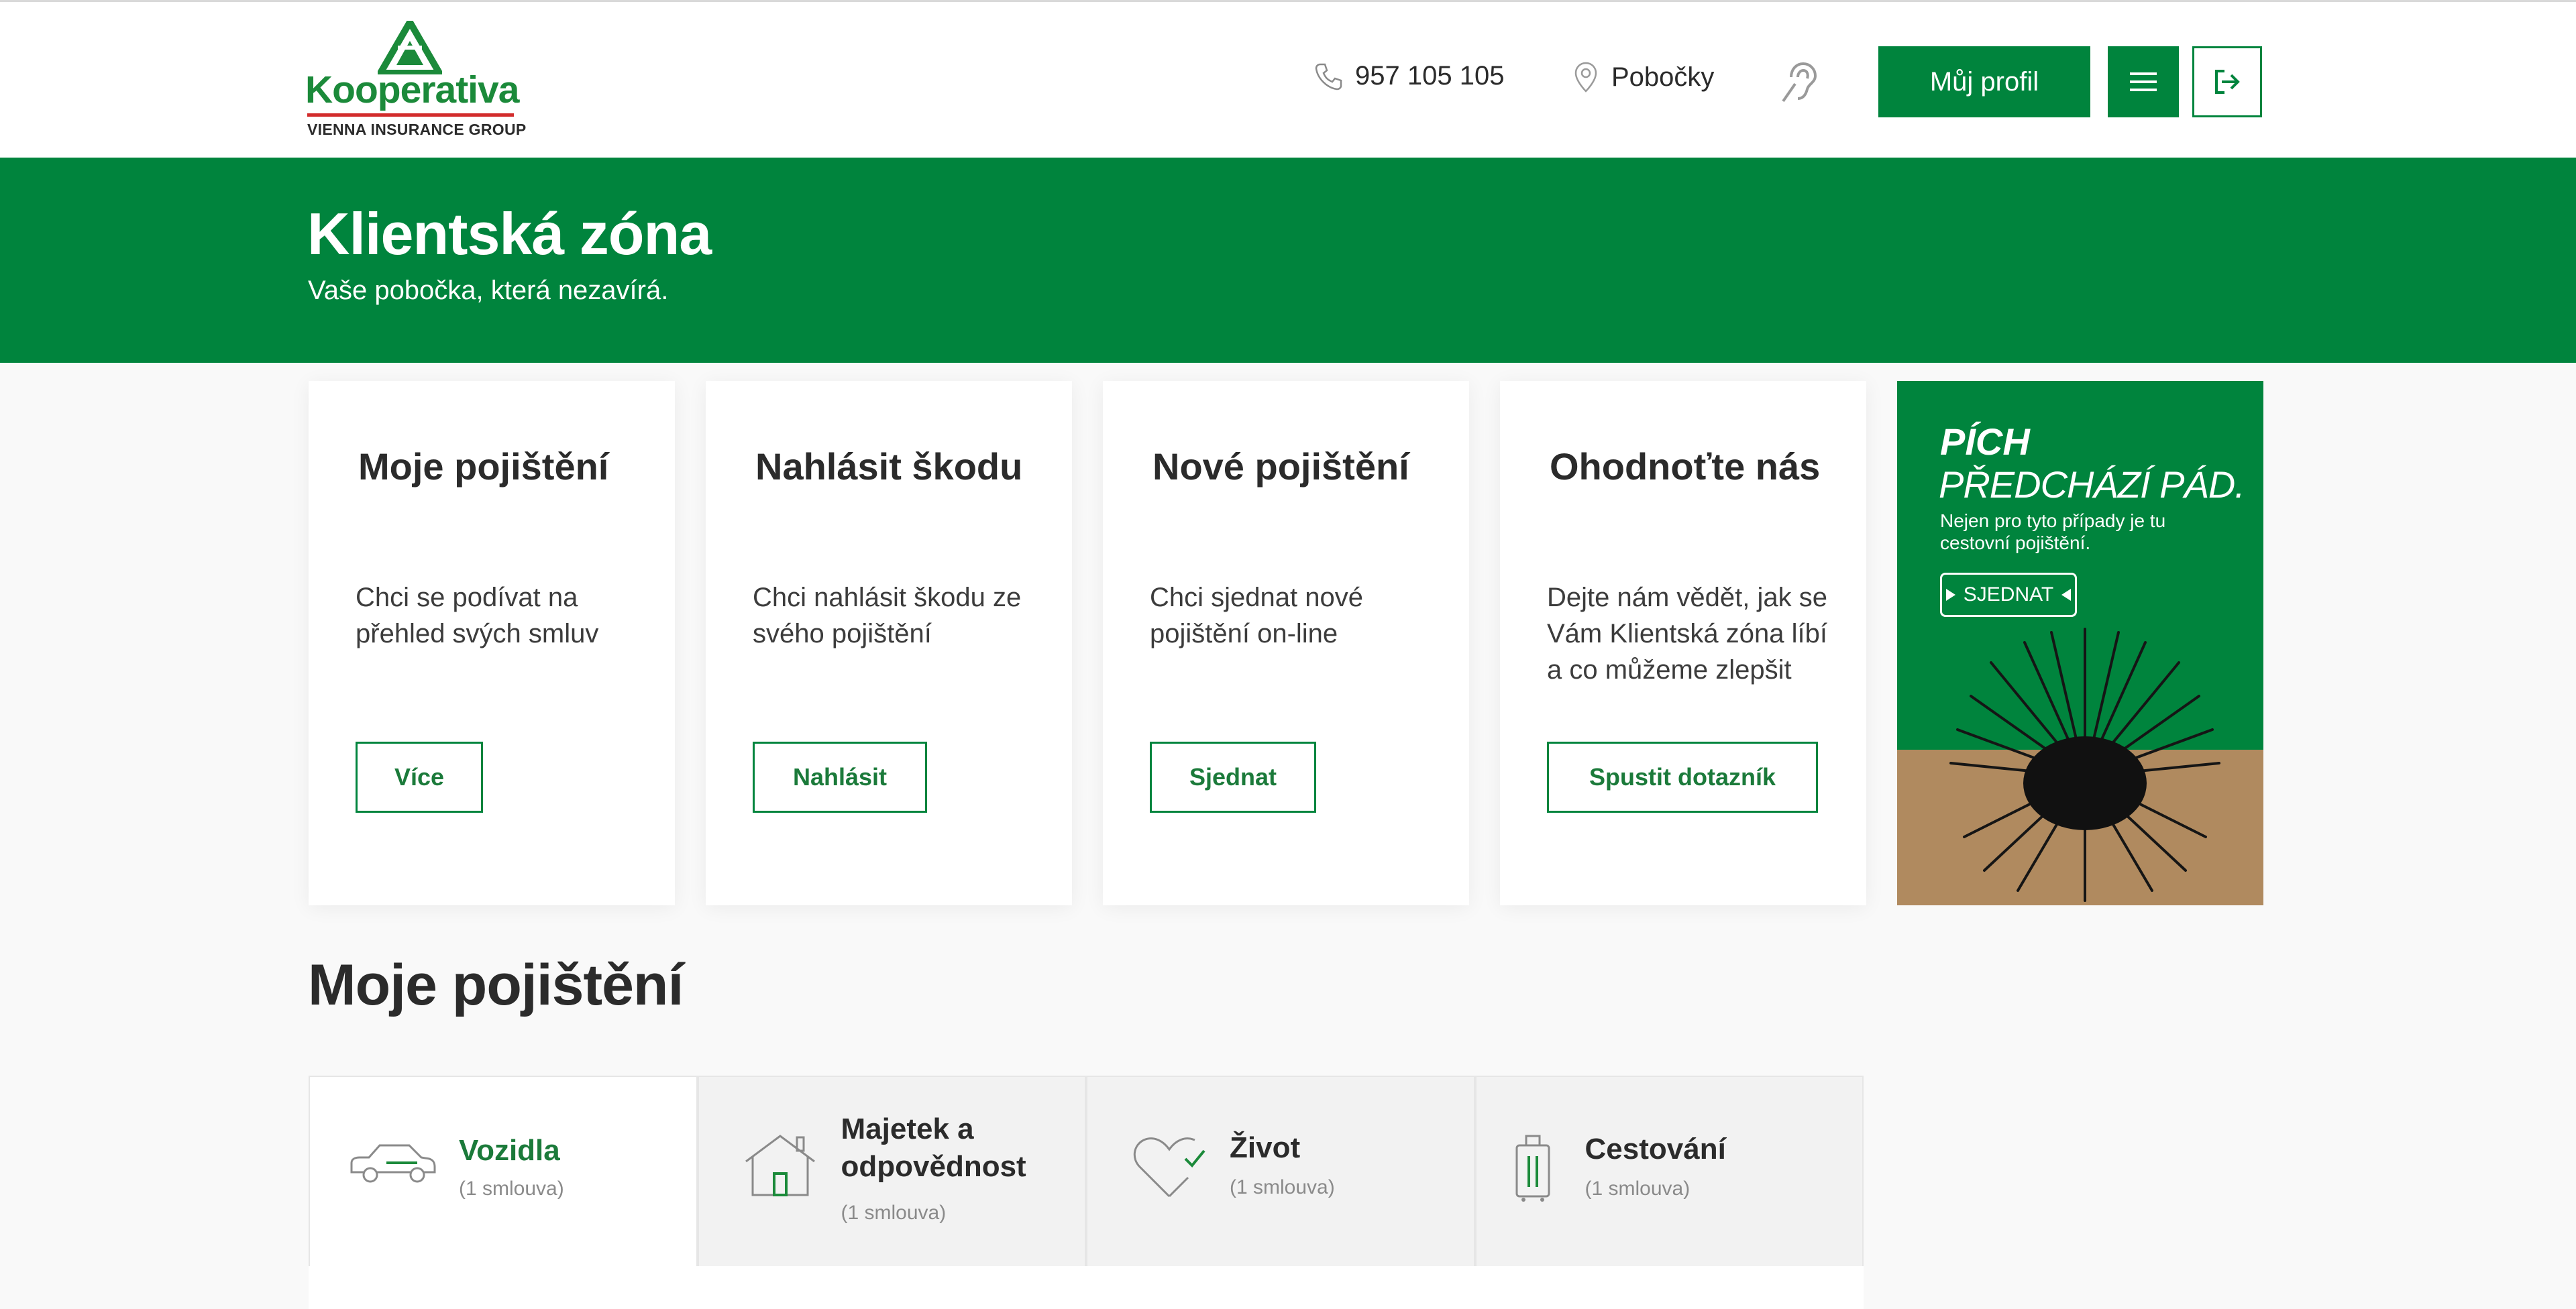 This screenshot has height=1309, width=2576. I want to click on tab-content-panel, so click(1086, 1288).